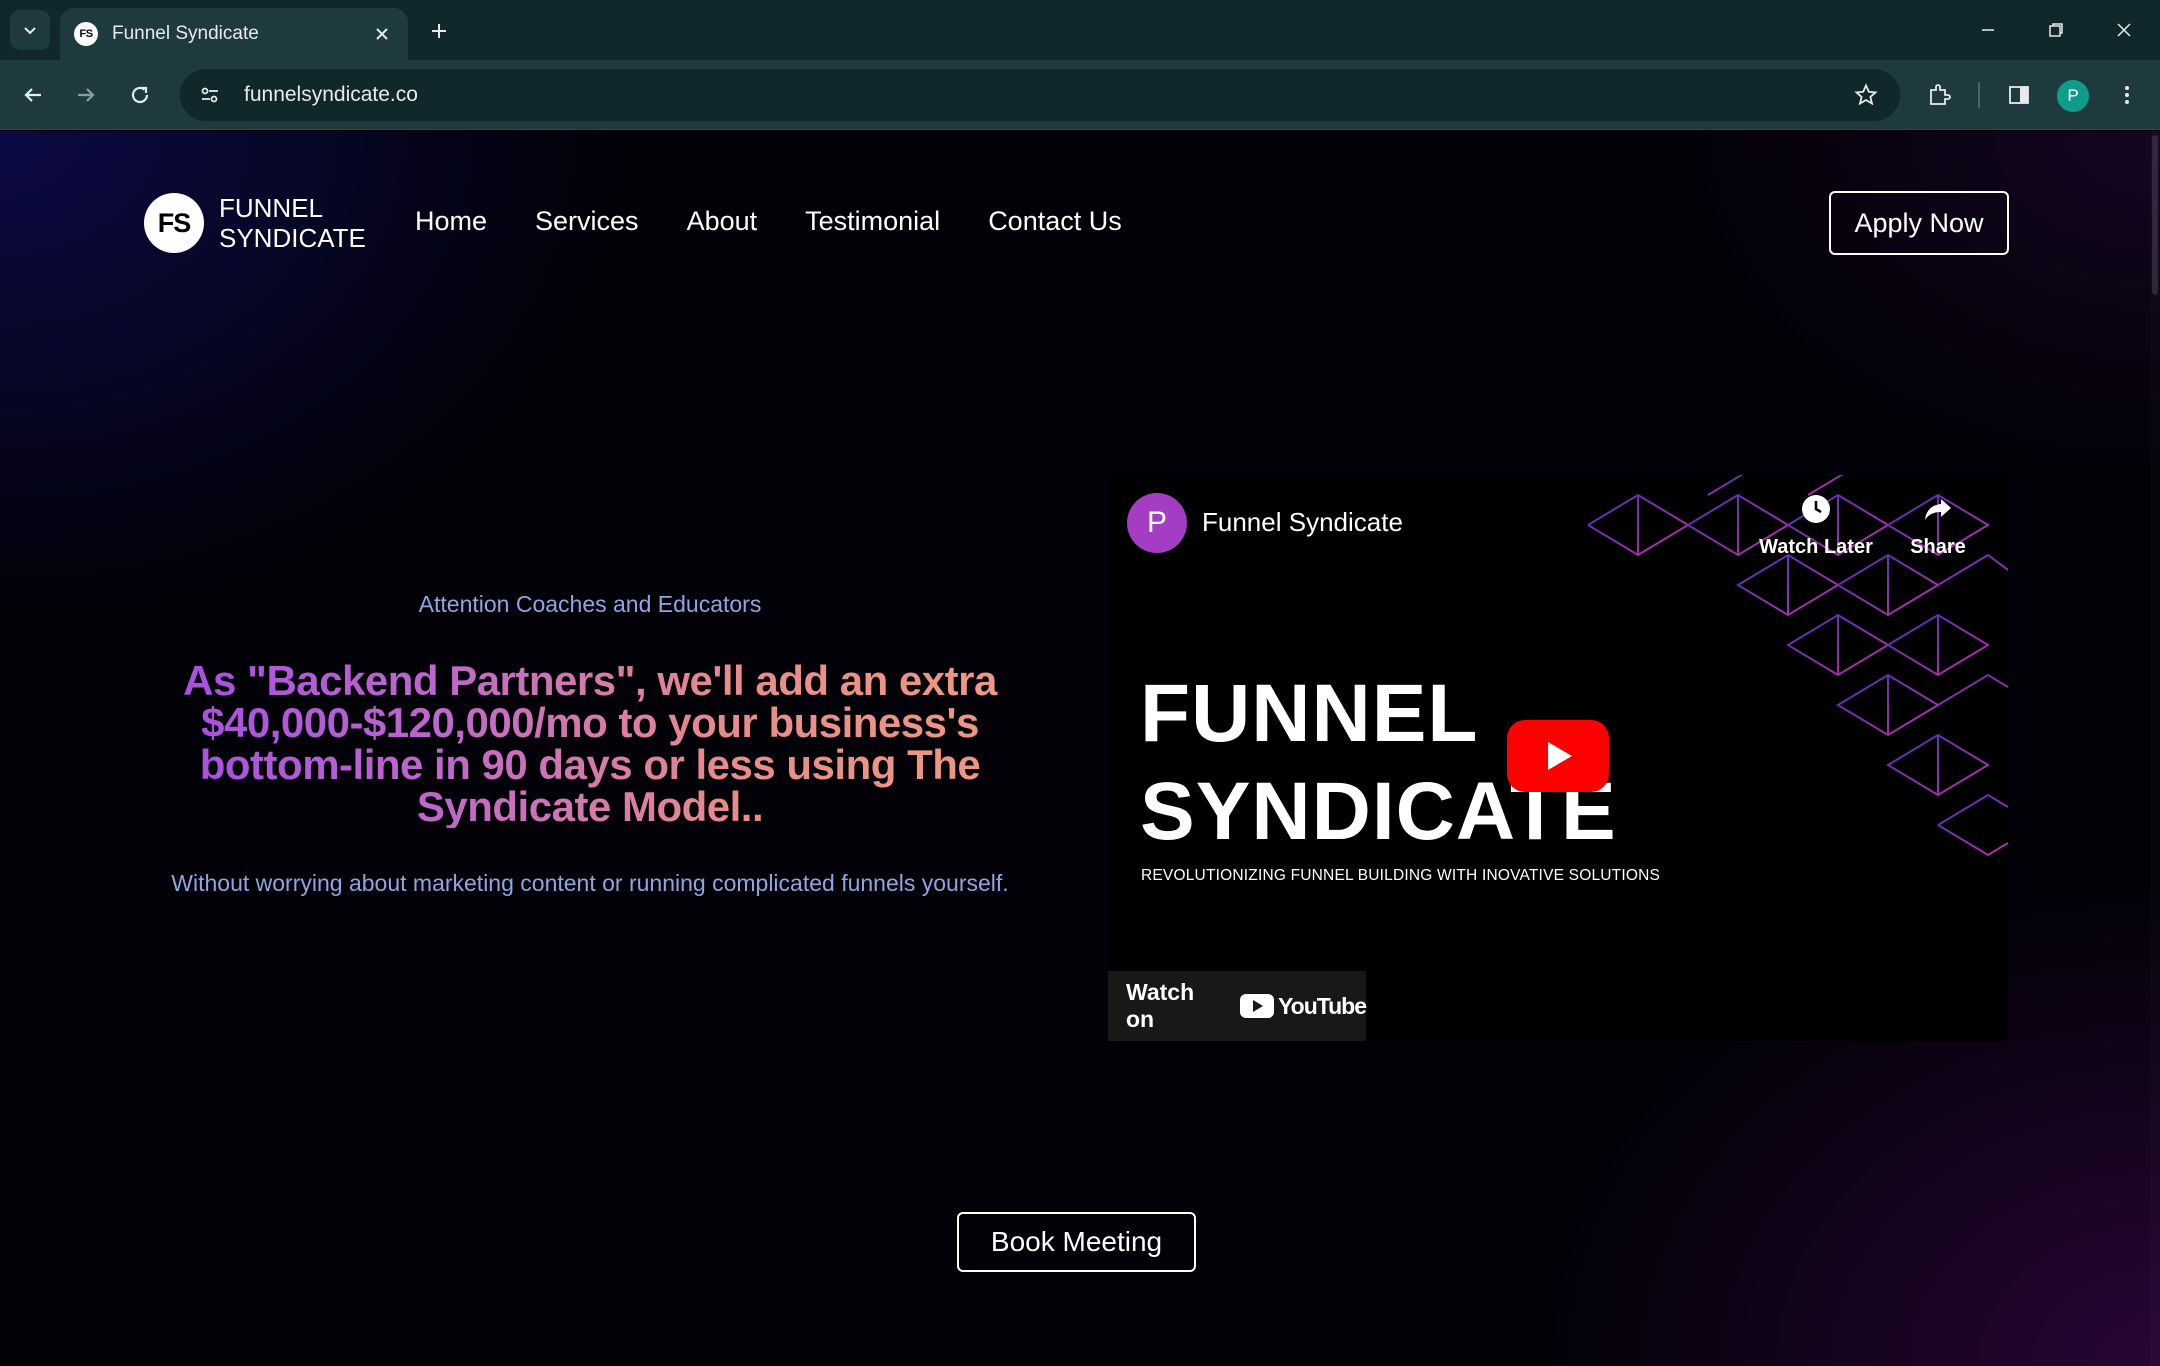  I want to click on bookmark-button, so click(1866, 95).